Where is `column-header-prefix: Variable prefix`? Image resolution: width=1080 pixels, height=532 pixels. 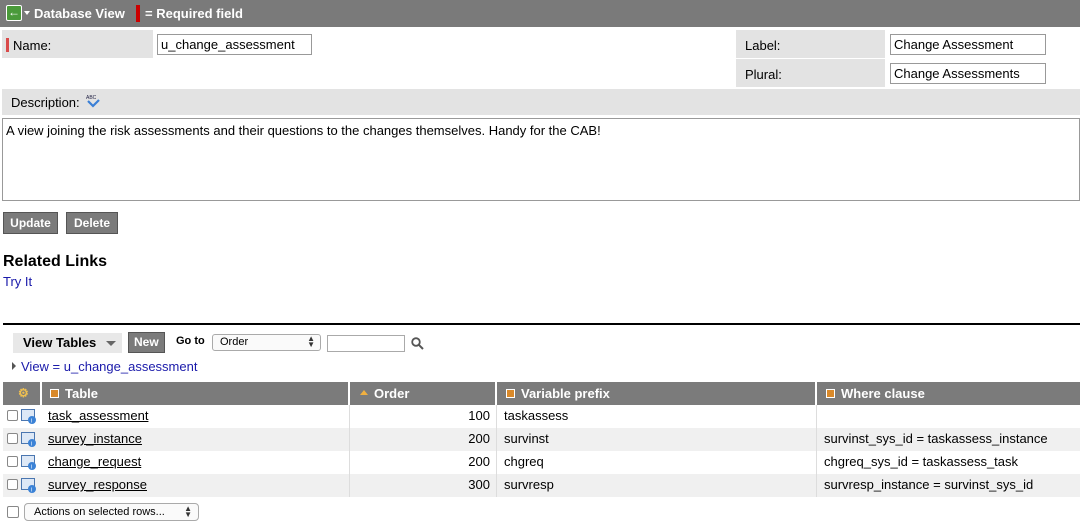 column-header-prefix: Variable prefix is located at coordinates (656, 393).